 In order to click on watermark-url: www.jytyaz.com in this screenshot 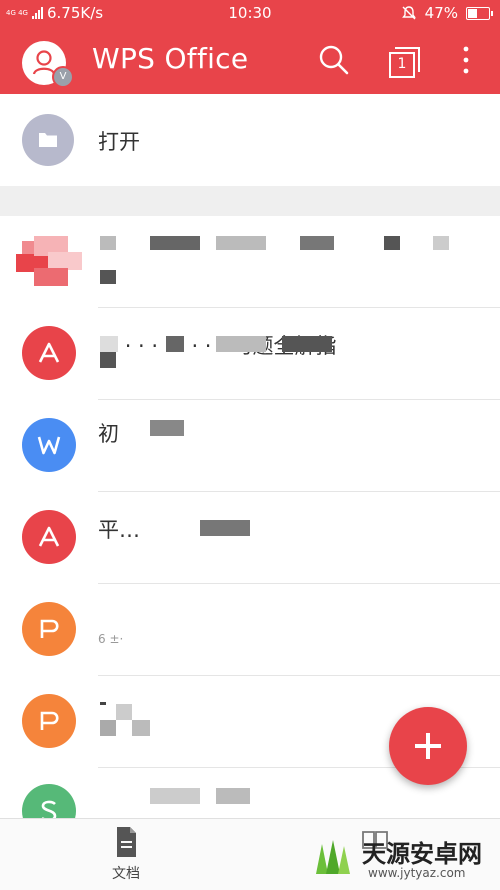, I will do `click(417, 873)`.